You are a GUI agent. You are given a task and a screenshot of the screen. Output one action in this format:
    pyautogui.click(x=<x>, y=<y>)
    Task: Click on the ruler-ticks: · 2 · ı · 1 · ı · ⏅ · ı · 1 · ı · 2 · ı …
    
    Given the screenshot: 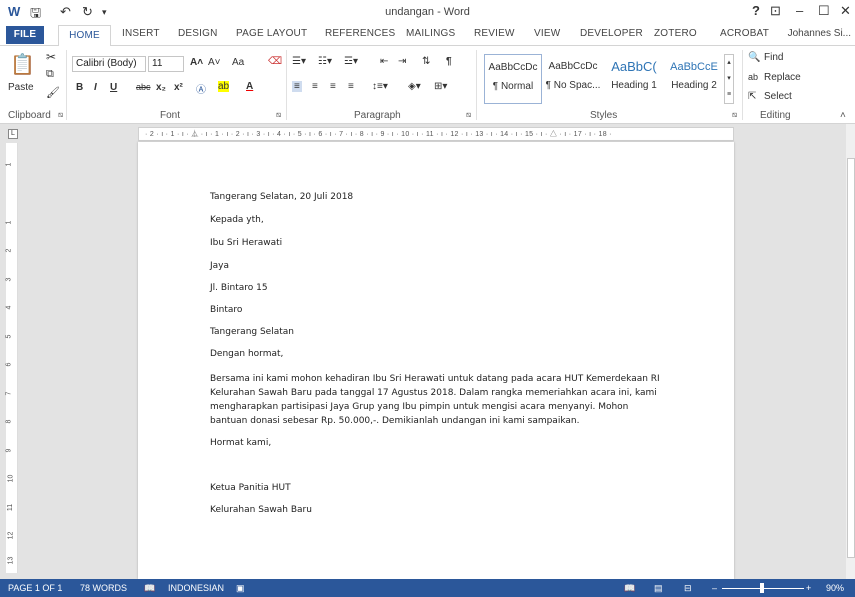 What is the action you would take?
    pyautogui.click(x=378, y=134)
    